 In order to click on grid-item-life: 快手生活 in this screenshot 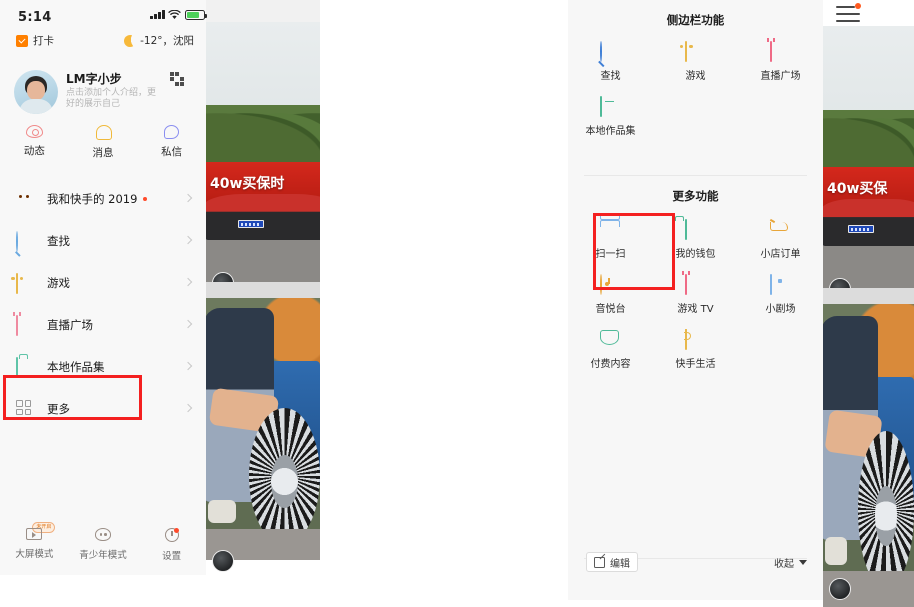, I will do `click(695, 351)`.